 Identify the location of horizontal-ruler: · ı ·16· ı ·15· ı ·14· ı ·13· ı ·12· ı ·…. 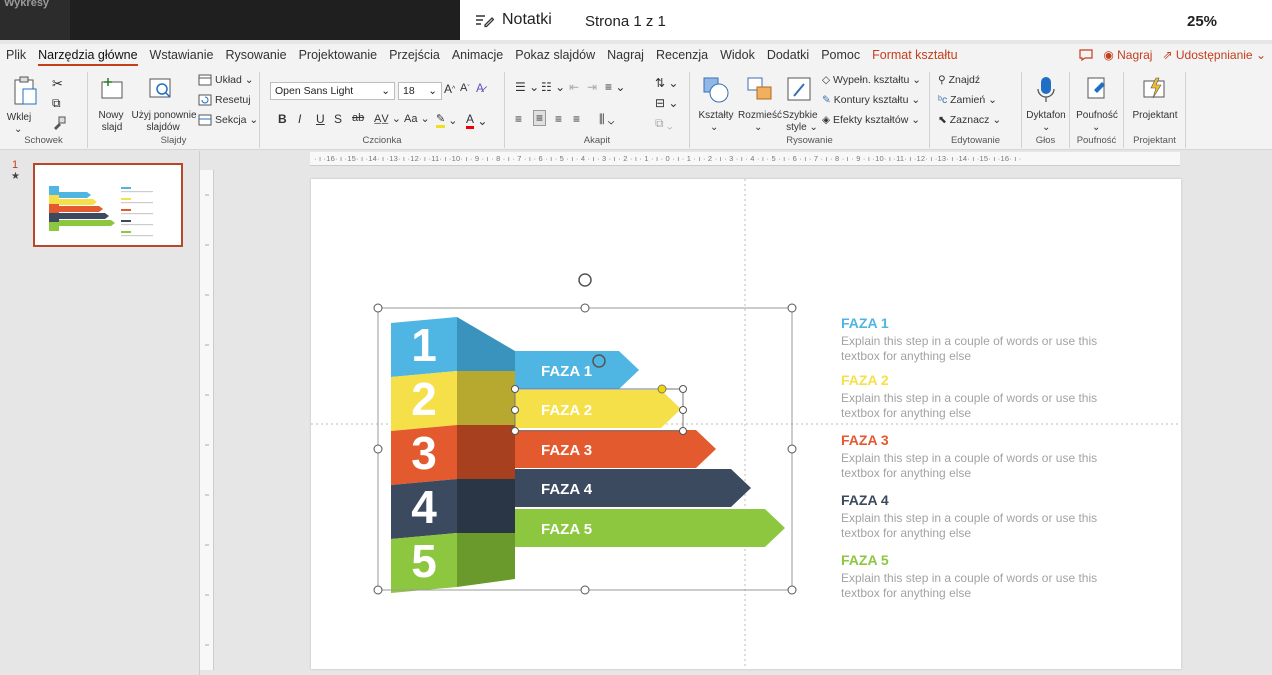
(745, 159).